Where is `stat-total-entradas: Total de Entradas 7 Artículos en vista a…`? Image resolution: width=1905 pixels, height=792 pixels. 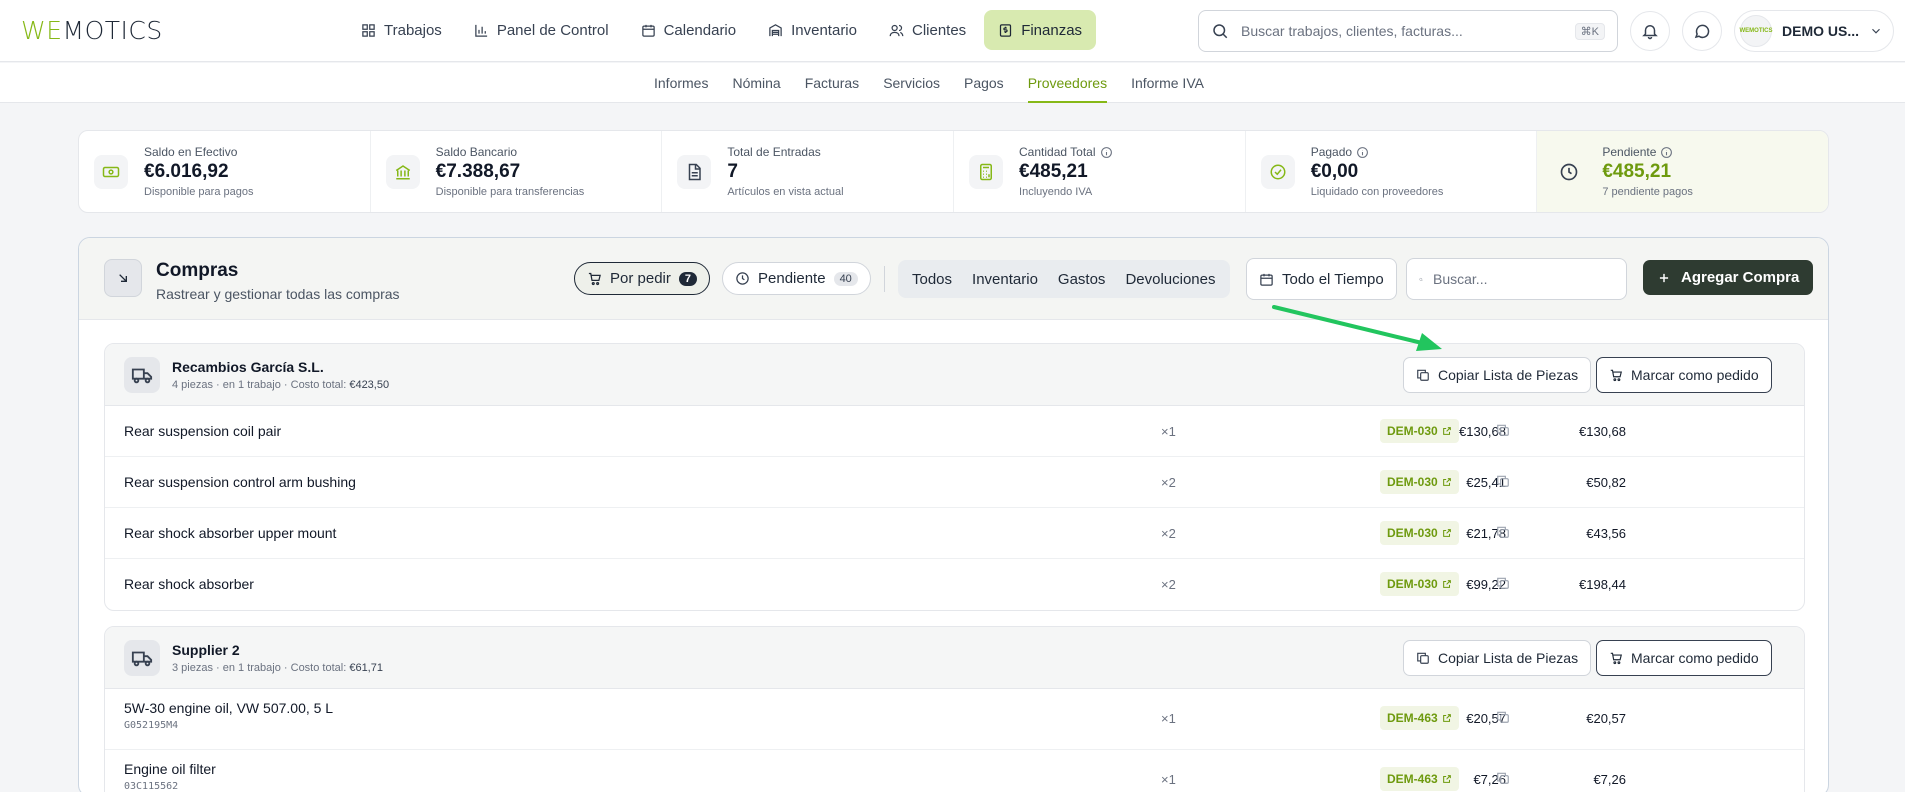
stat-total-entradas: Total de Entradas 7 Artículos en vista a… is located at coordinates (808, 171).